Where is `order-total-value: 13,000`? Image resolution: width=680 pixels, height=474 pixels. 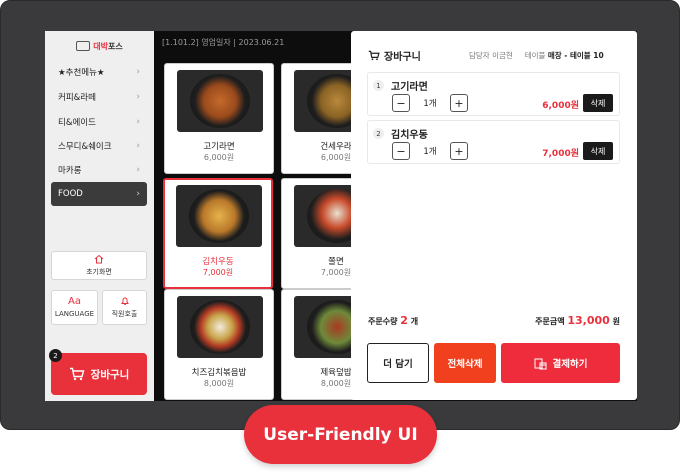
order-total-value: 13,000 is located at coordinates (588, 320).